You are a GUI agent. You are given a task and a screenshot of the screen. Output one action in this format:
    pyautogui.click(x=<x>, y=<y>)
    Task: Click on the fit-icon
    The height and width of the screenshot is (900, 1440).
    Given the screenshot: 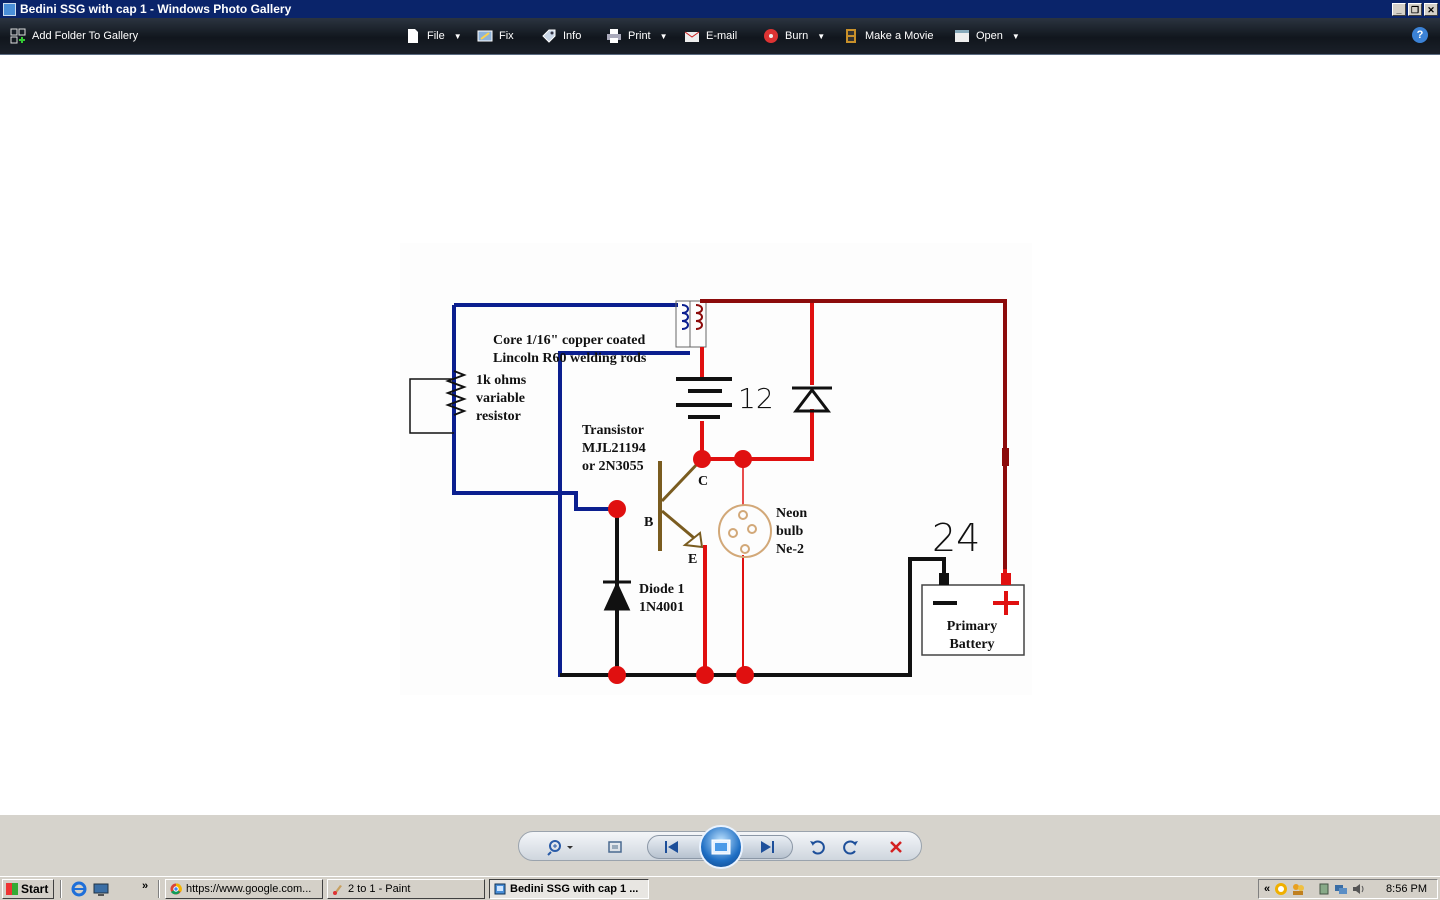 What is the action you would take?
    pyautogui.click(x=615, y=847)
    